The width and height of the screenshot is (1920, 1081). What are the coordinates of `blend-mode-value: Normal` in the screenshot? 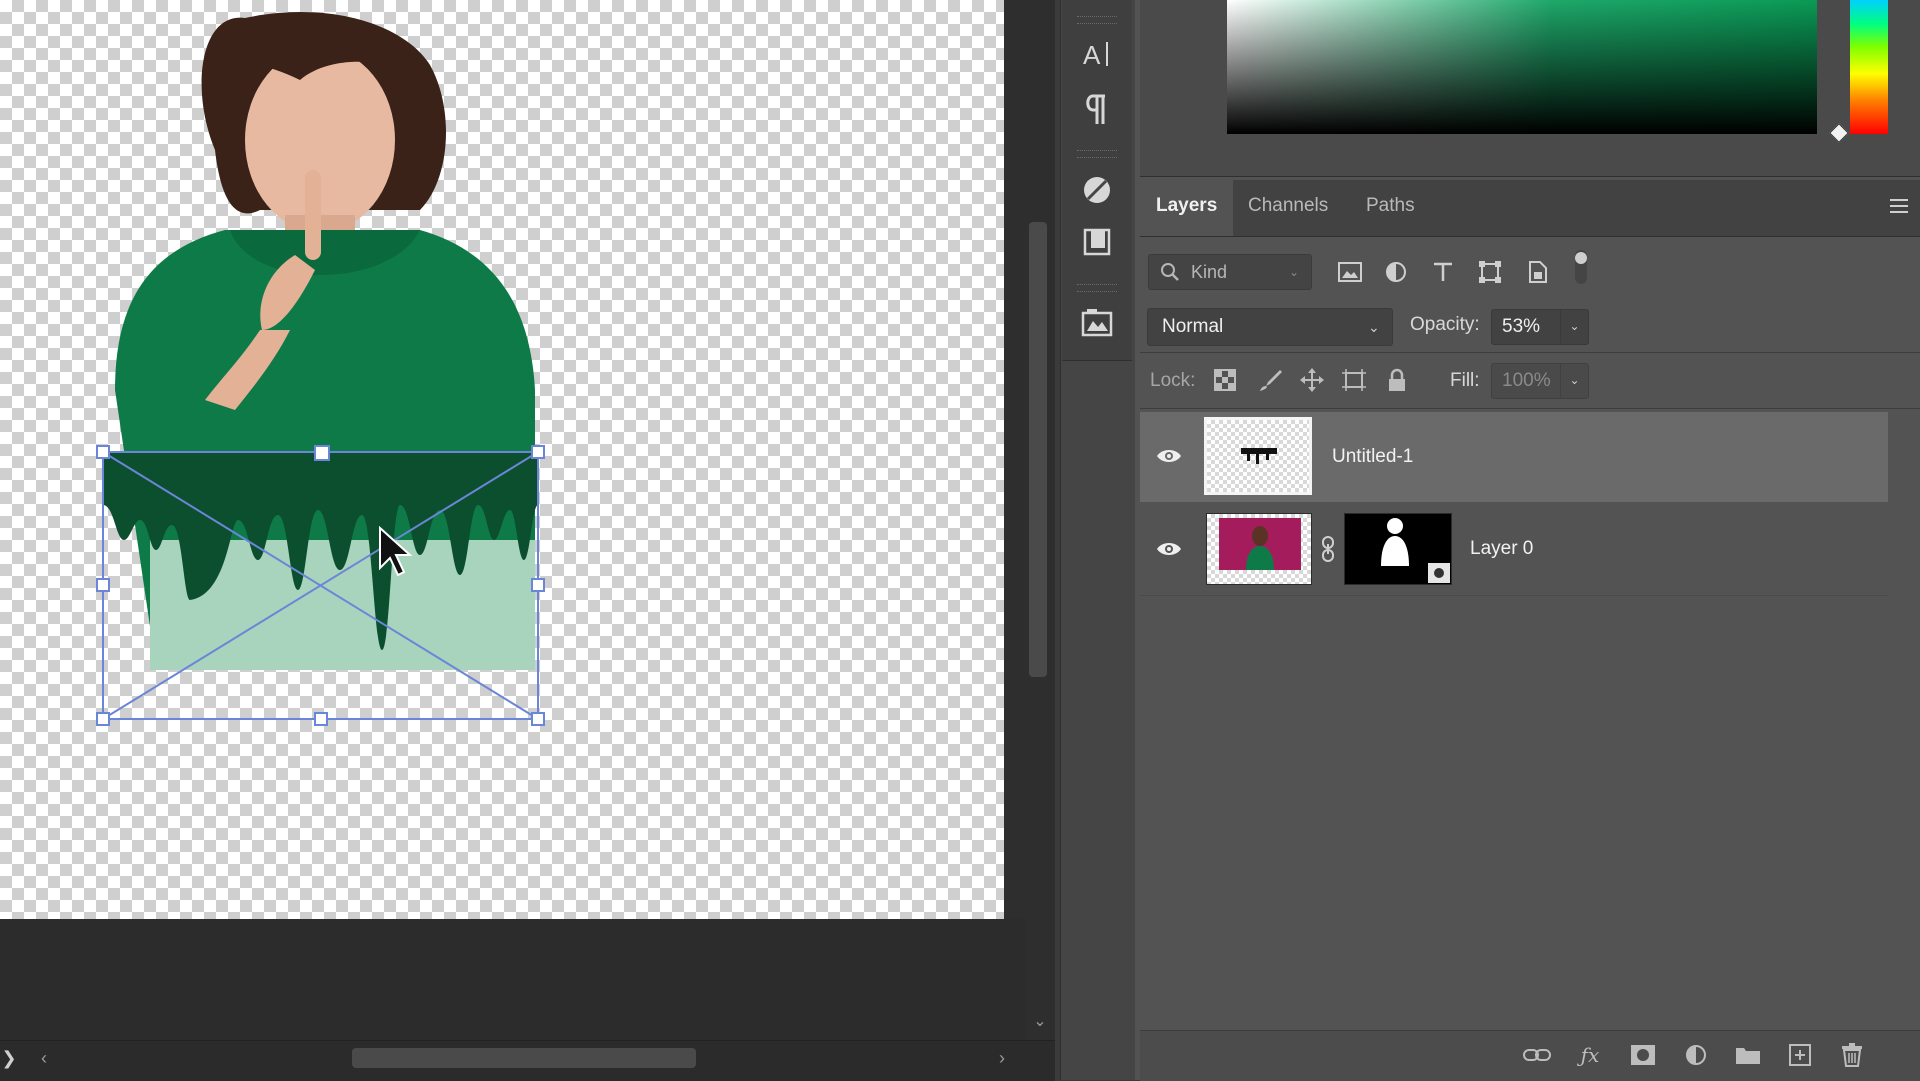 It's located at (1193, 326).